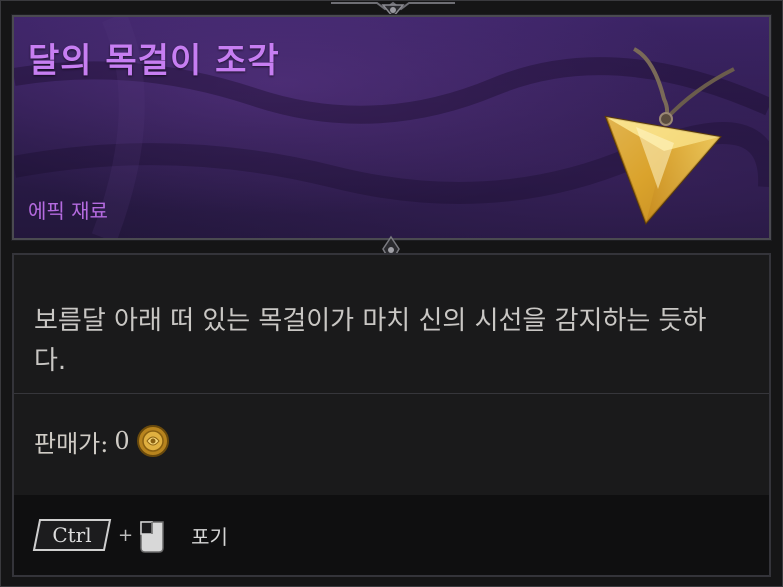  I want to click on ctrl-key-label: Ctrl, so click(72, 535).